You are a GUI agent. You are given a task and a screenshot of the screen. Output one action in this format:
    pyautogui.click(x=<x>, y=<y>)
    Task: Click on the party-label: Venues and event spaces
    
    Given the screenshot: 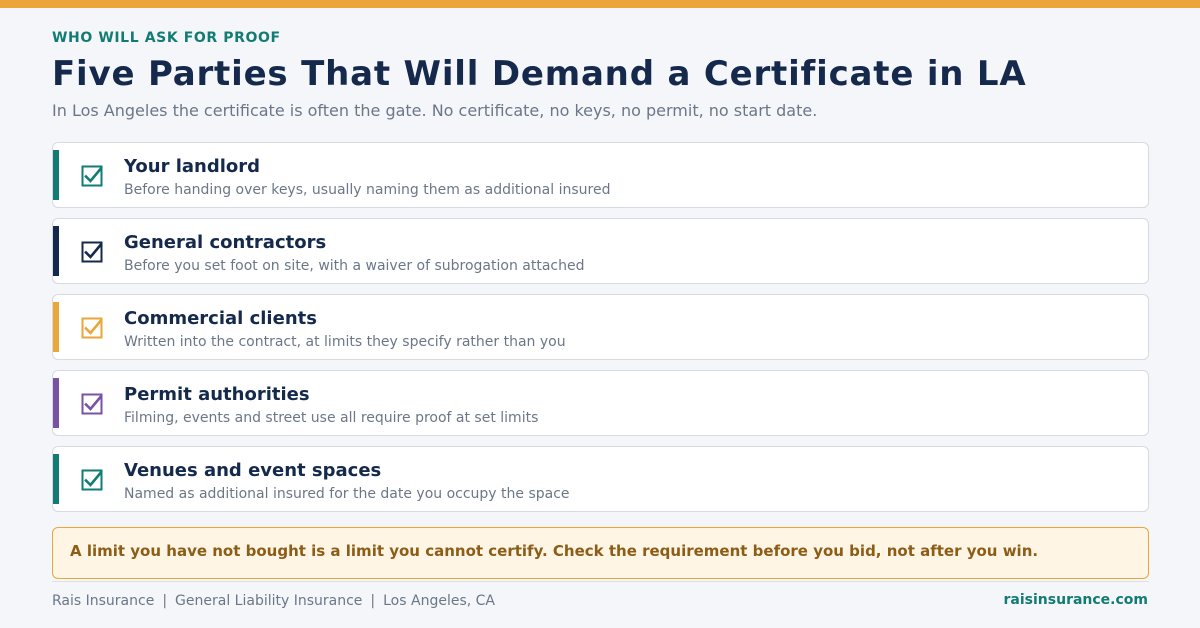 What is the action you would take?
    pyautogui.click(x=253, y=470)
    